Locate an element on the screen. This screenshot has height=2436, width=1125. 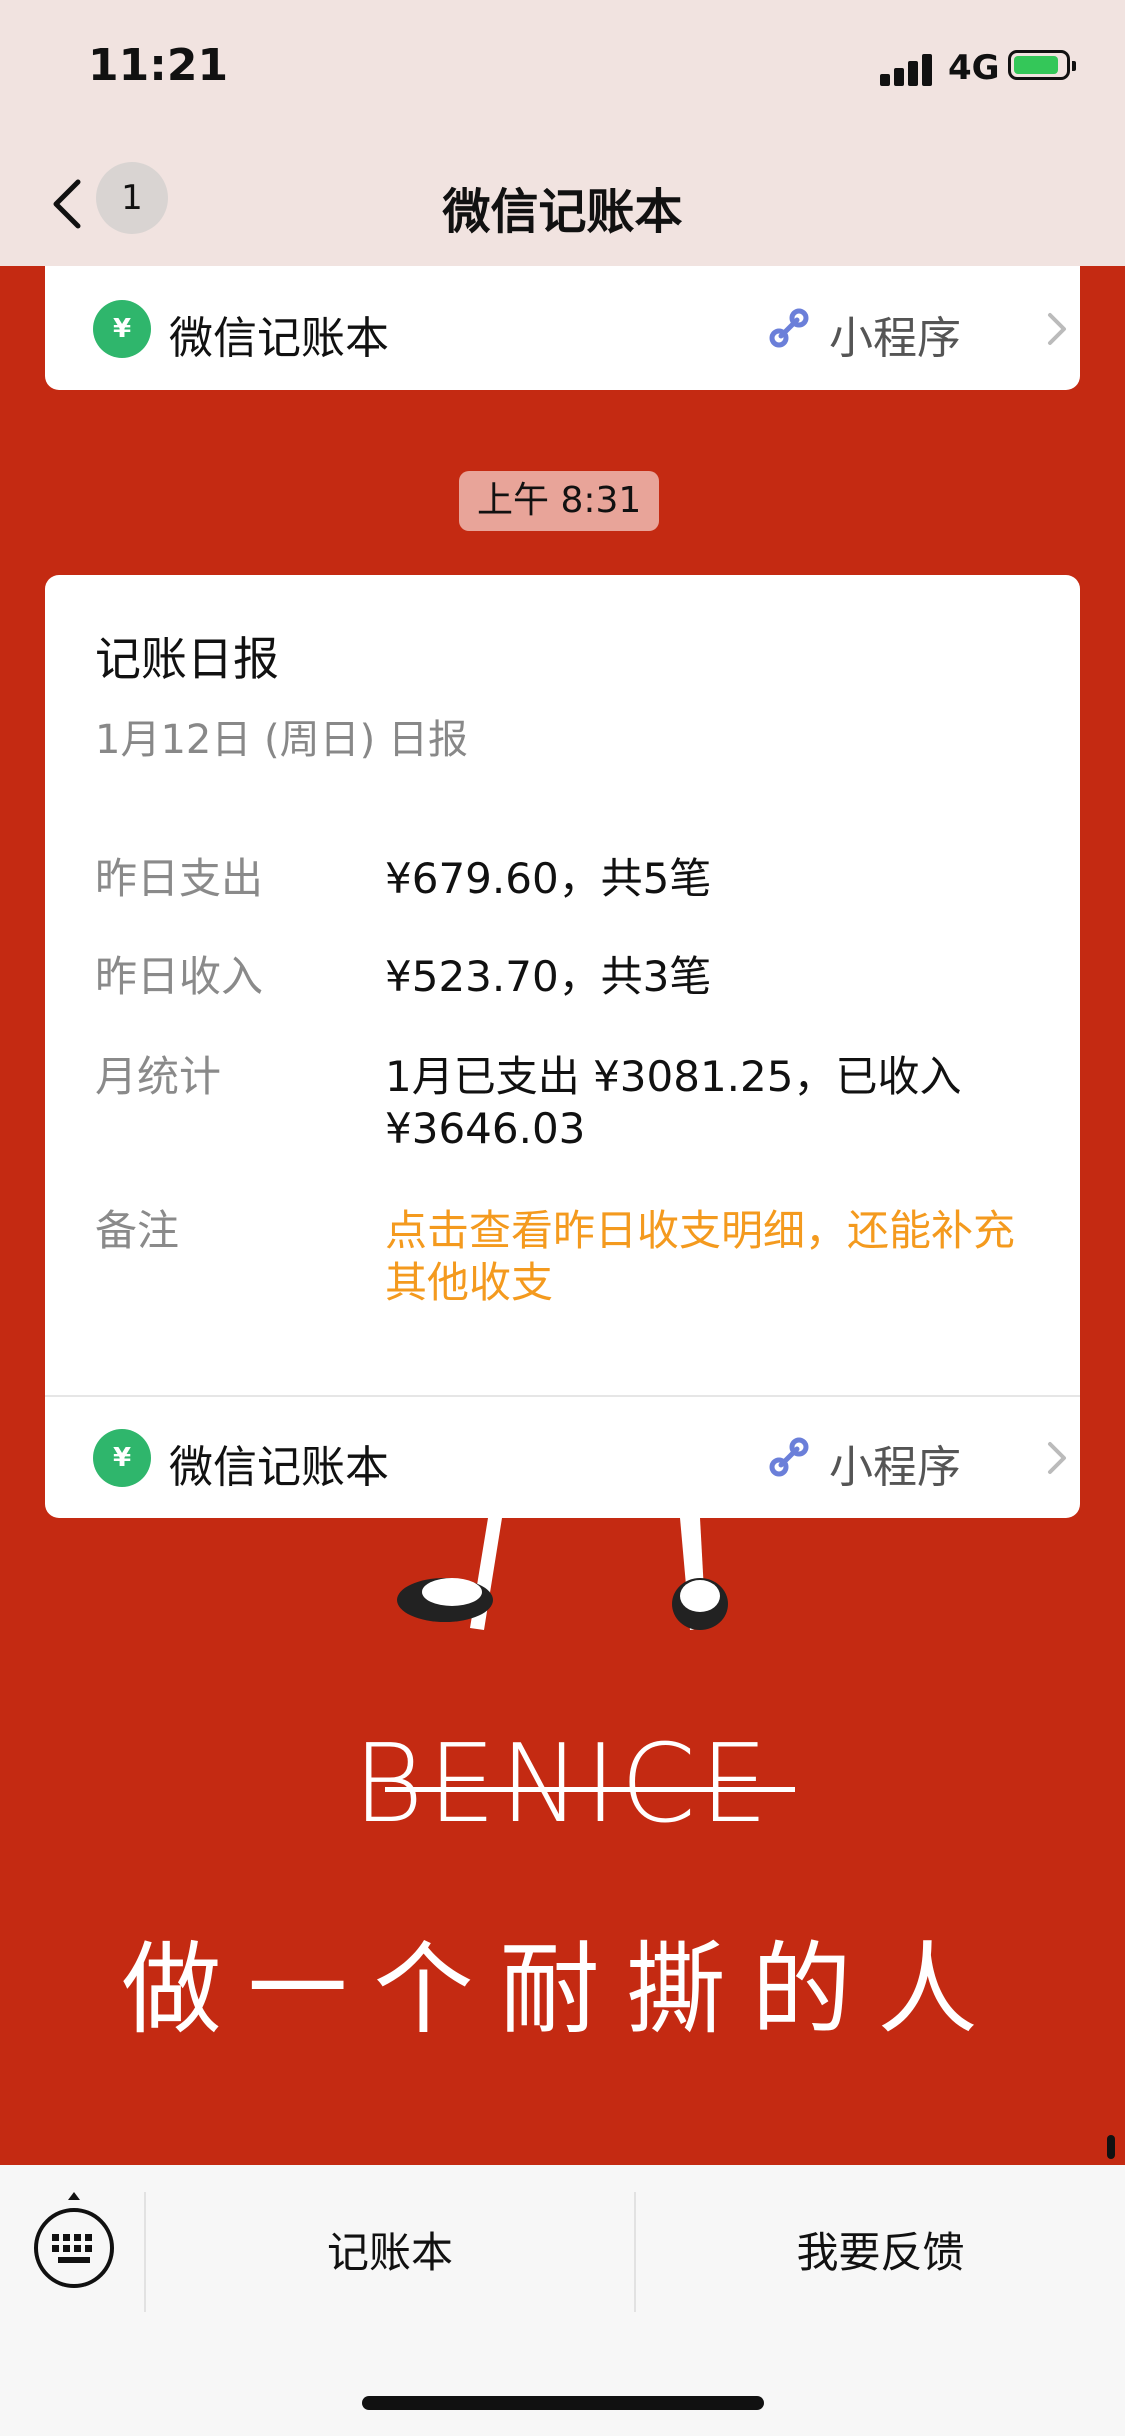
message-timestamp: 上午 8:31 is located at coordinates (559, 501).